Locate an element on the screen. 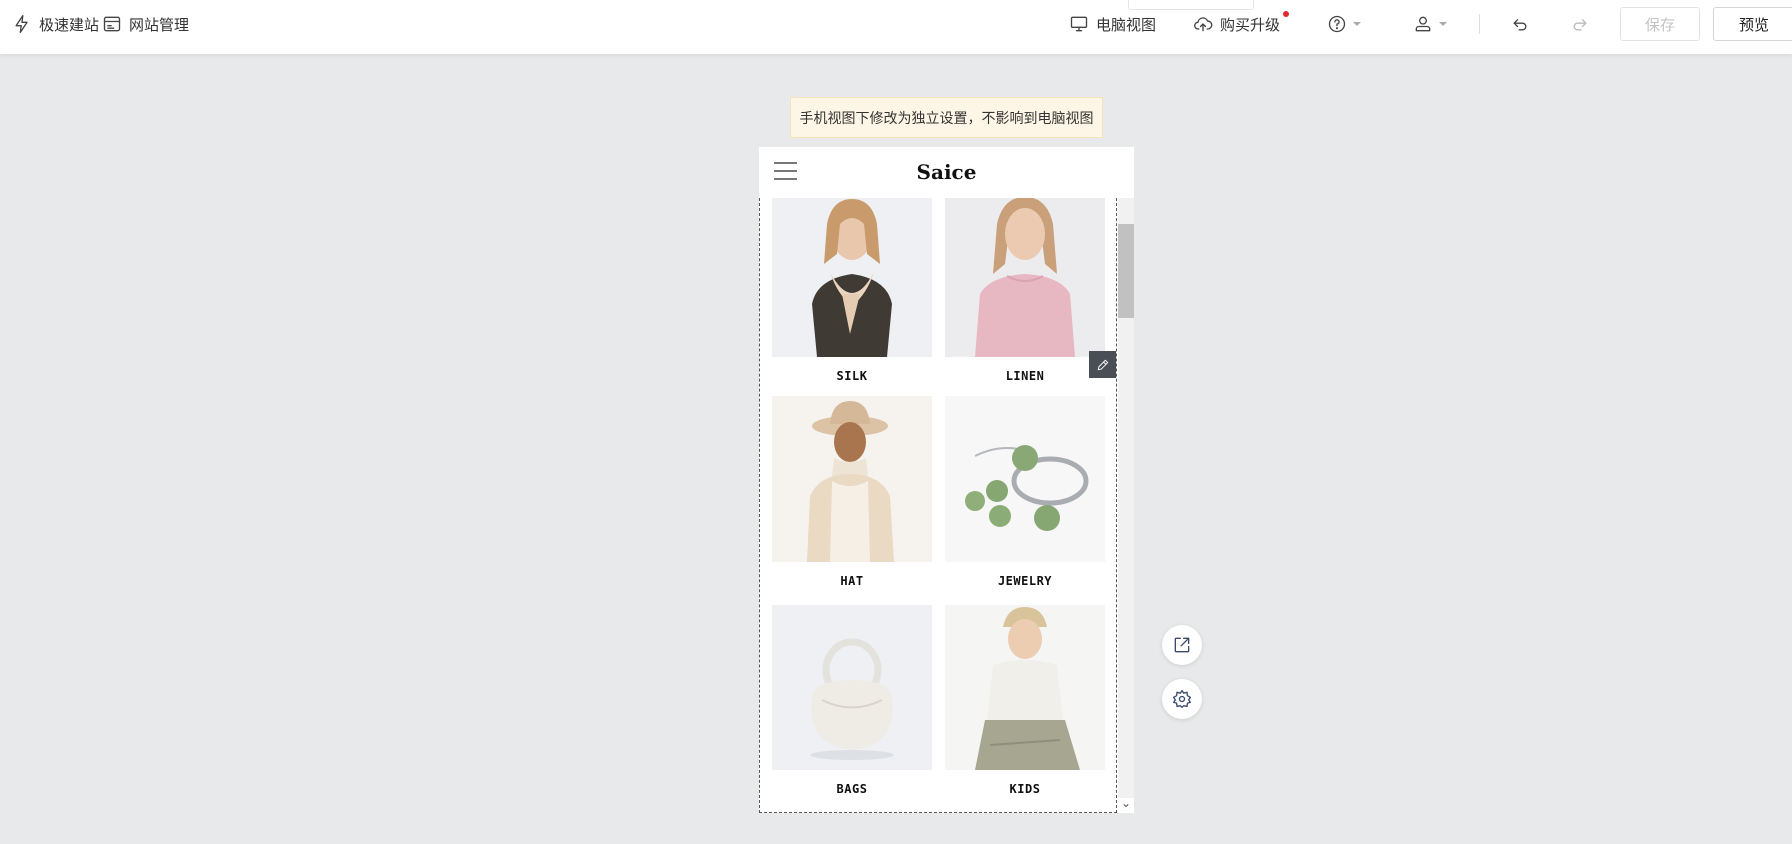 This screenshot has width=1792, height=844. mobile-view-notice: 手机视图下修改为独立设置，不影响到电脑视图 is located at coordinates (946, 117).